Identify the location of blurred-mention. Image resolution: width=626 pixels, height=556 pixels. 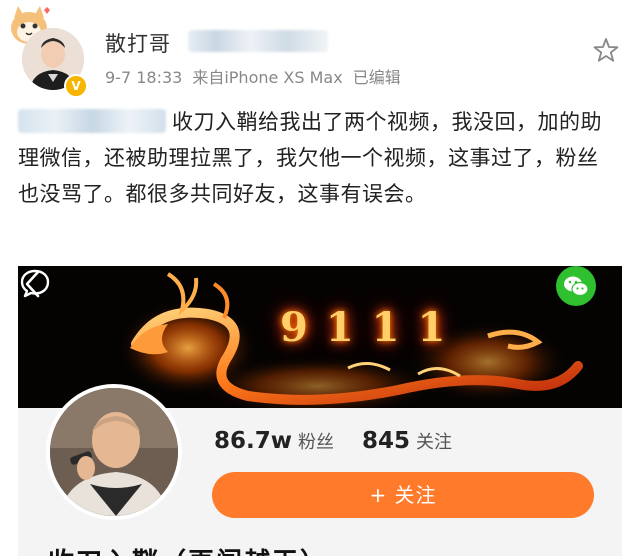
(92, 121).